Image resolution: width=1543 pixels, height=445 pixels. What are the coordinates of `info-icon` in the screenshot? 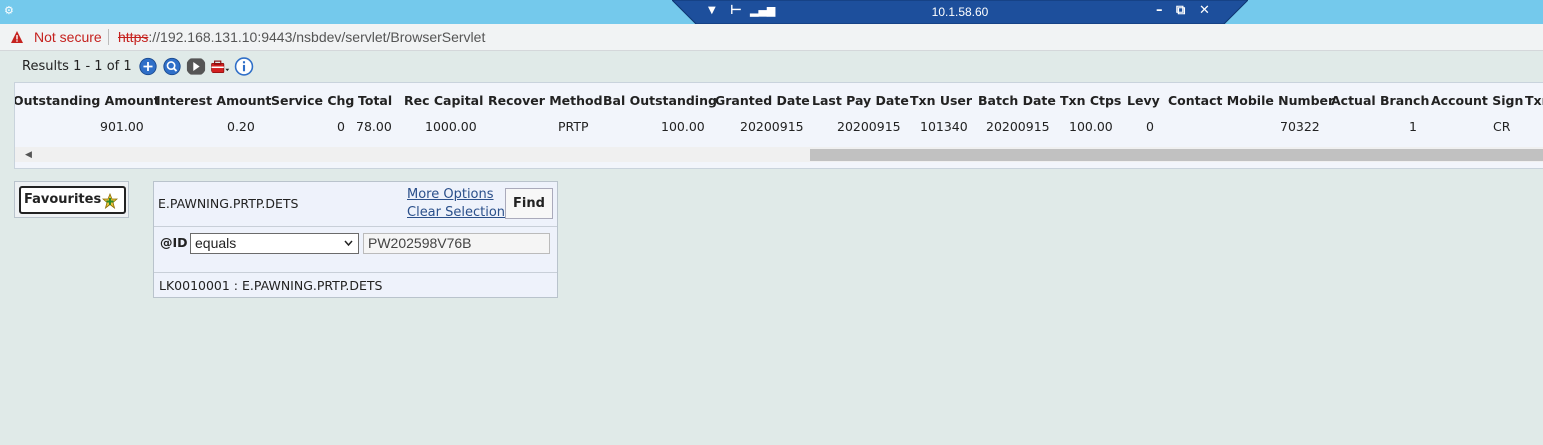 It's located at (244, 66).